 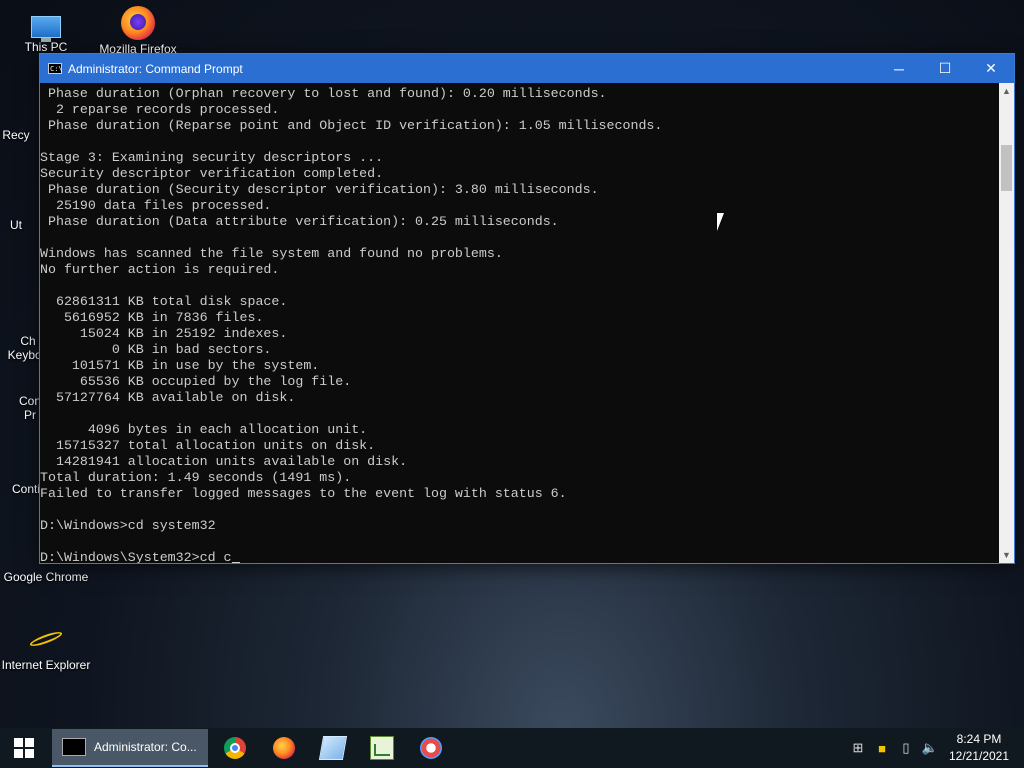 I want to click on internet-explorer-shortcut: Internet Explorer, so click(x=46, y=647).